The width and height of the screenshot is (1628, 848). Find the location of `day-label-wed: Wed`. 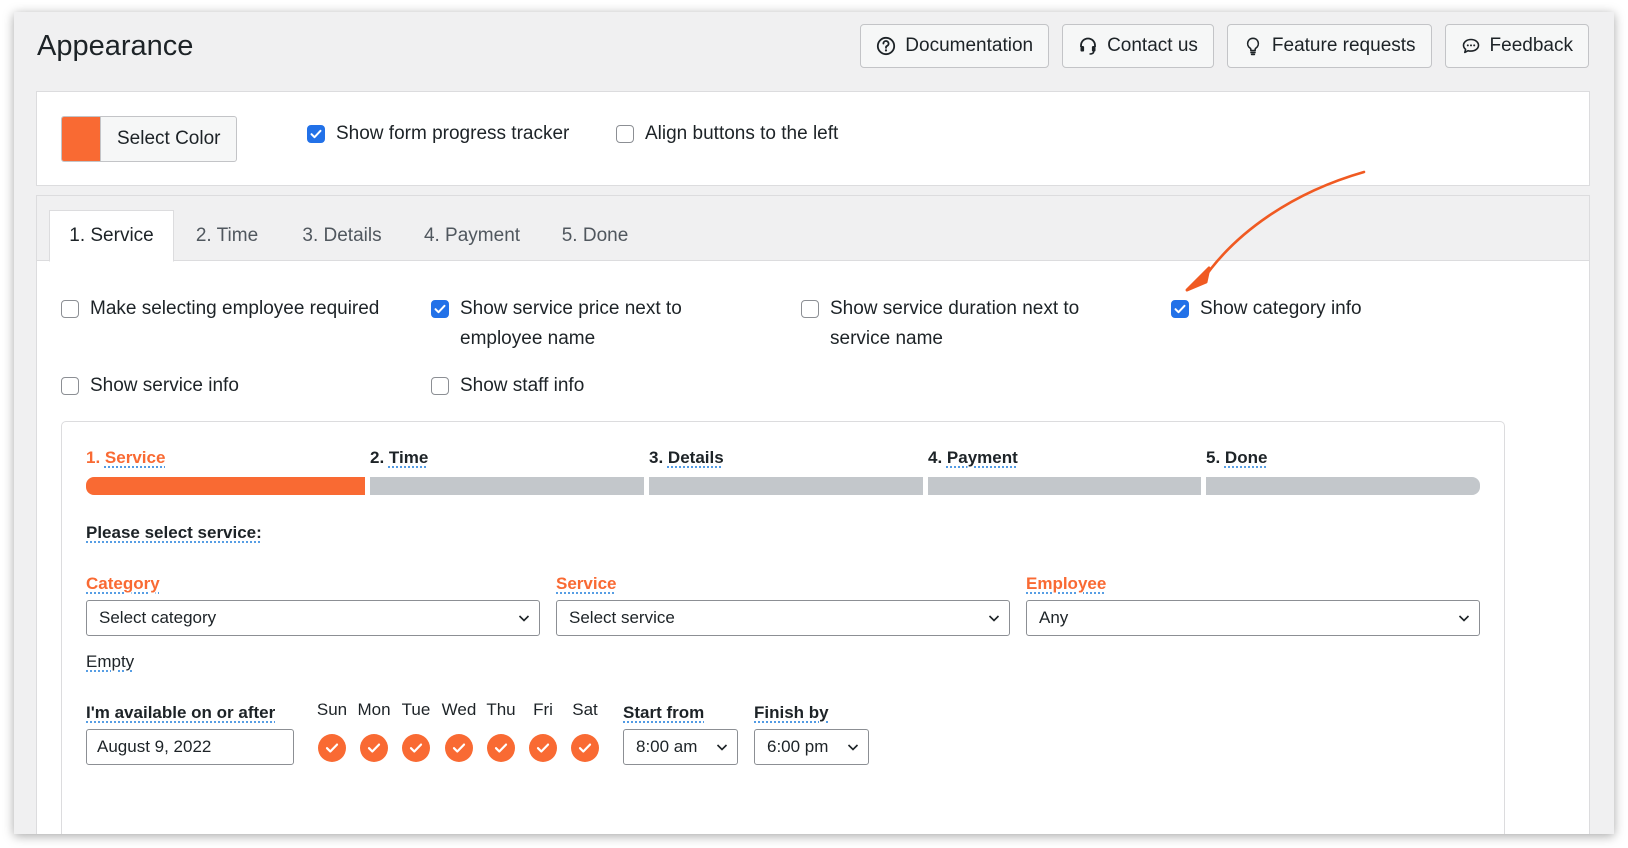

day-label-wed: Wed is located at coordinates (459, 709).